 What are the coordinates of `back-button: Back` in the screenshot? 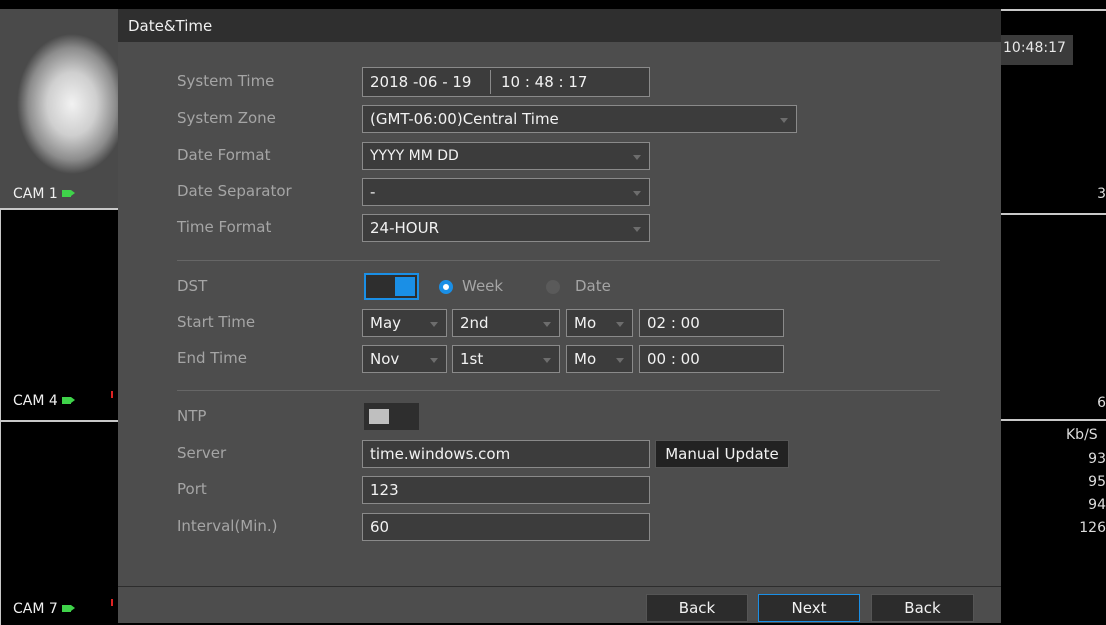 It's located at (697, 608).